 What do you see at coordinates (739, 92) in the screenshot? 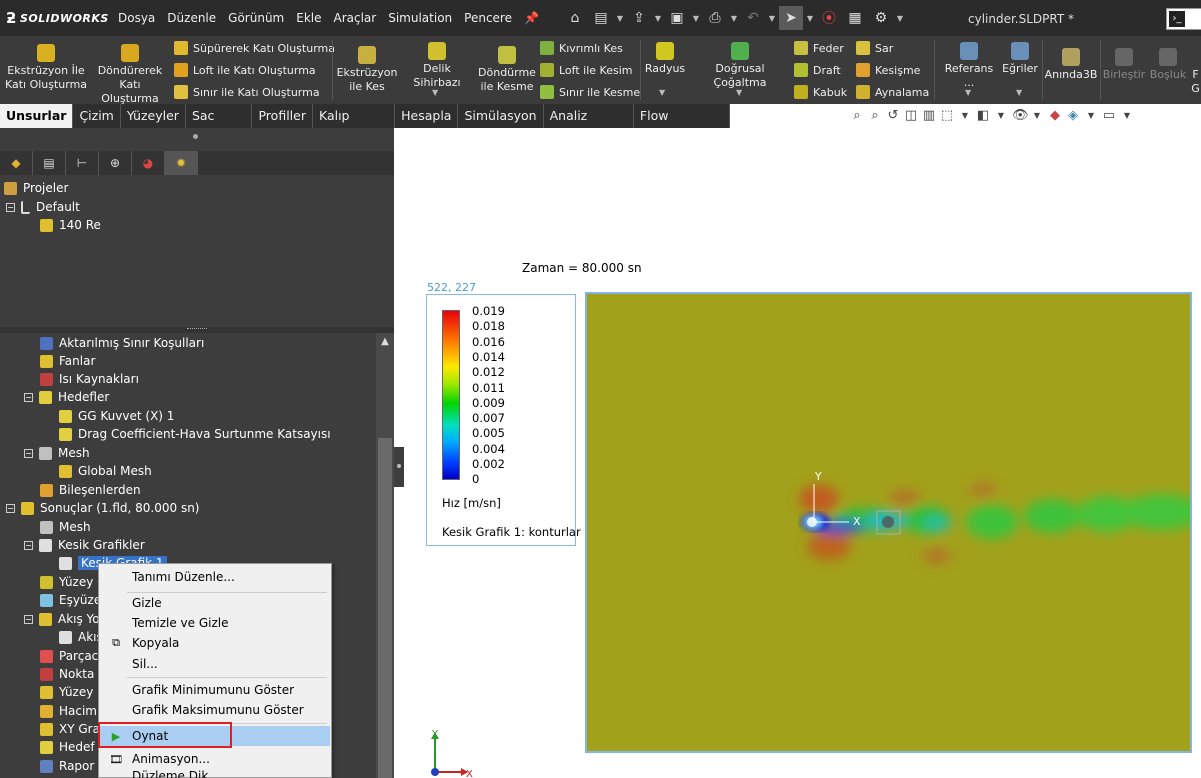
I see `linear-pattern-dropdown-icon: ▼` at bounding box center [739, 92].